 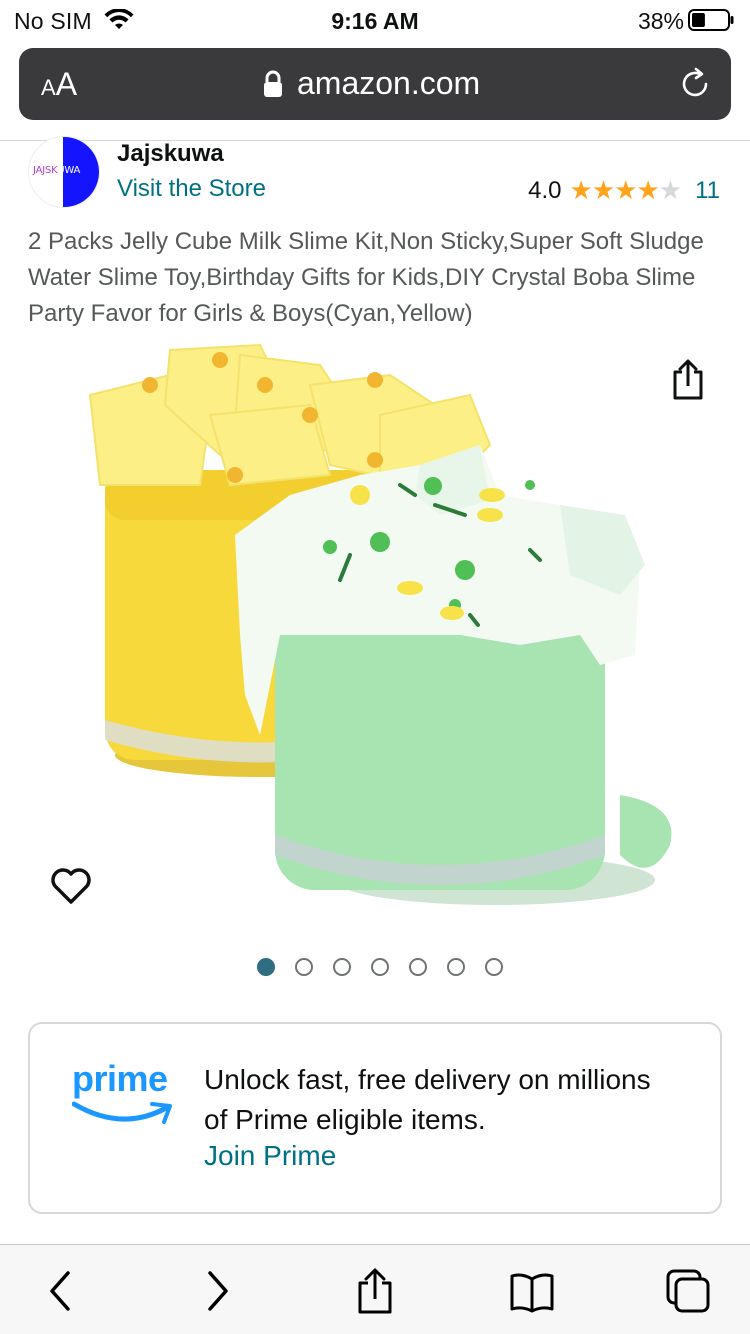 I want to click on heart-icon, so click(x=71, y=886).